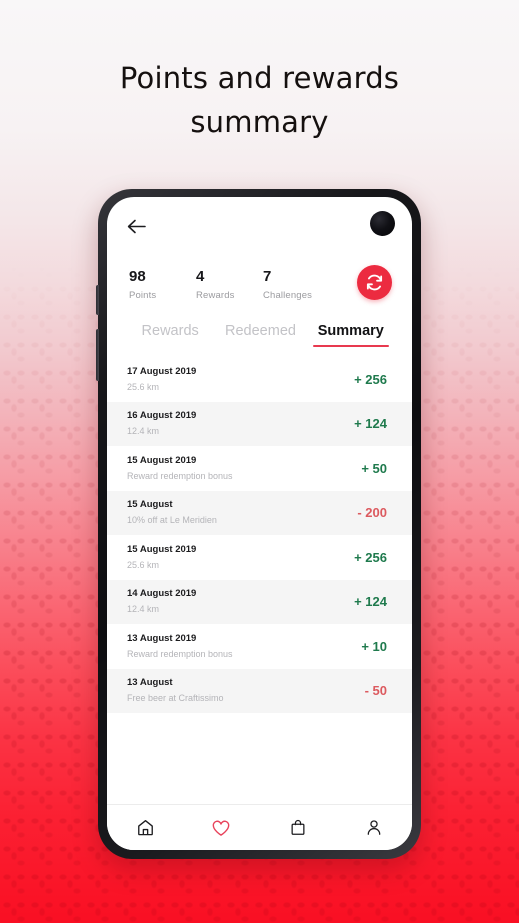  Describe the element at coordinates (229, 284) in the screenshot. I see `stat-rewards: 4 Rewards` at that location.